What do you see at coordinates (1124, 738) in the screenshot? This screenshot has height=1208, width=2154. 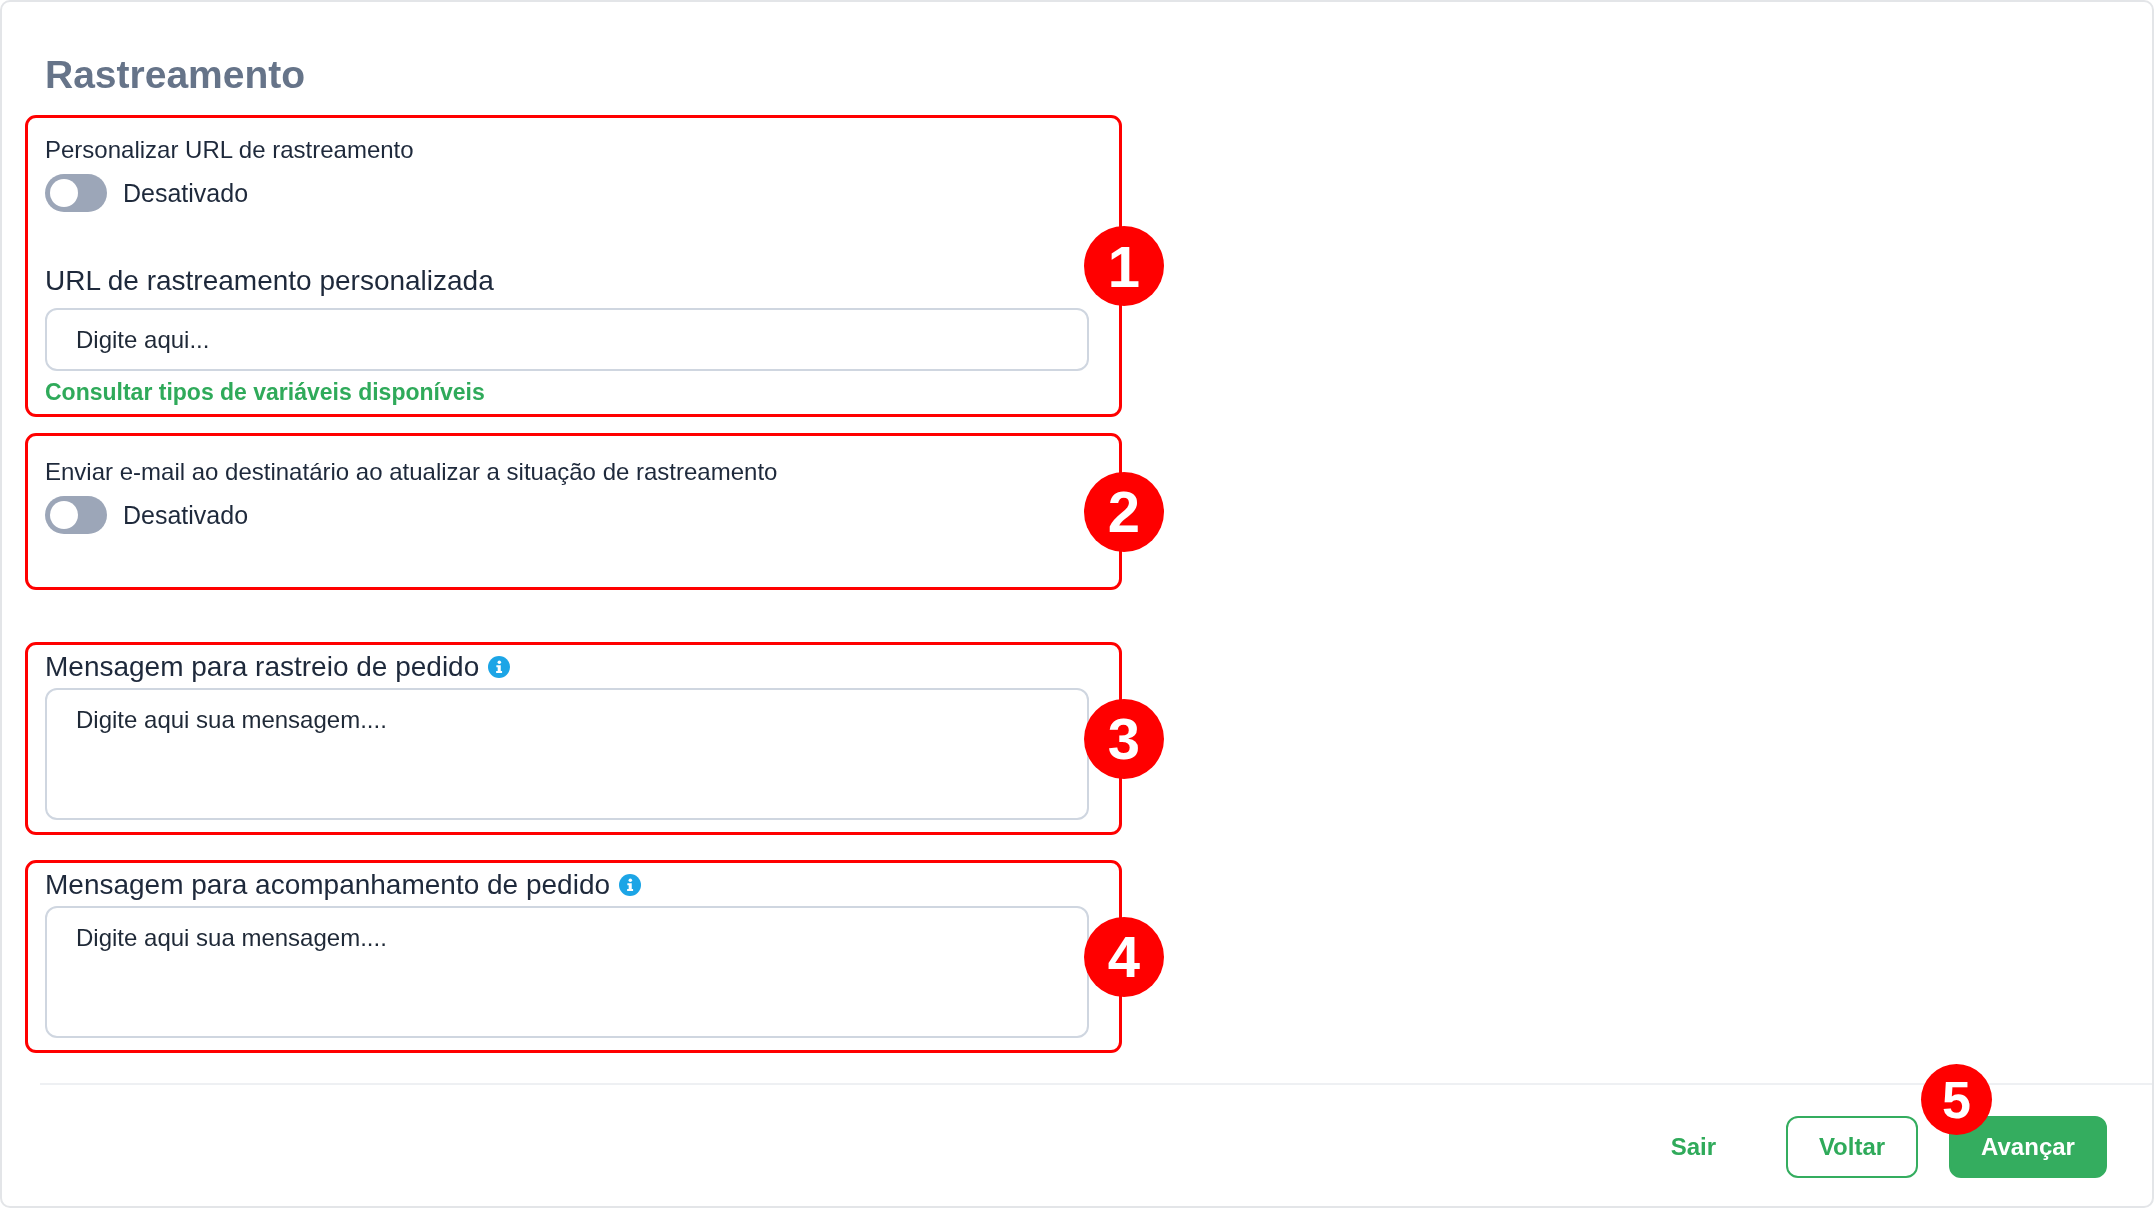 I see `callout-number: 3` at bounding box center [1124, 738].